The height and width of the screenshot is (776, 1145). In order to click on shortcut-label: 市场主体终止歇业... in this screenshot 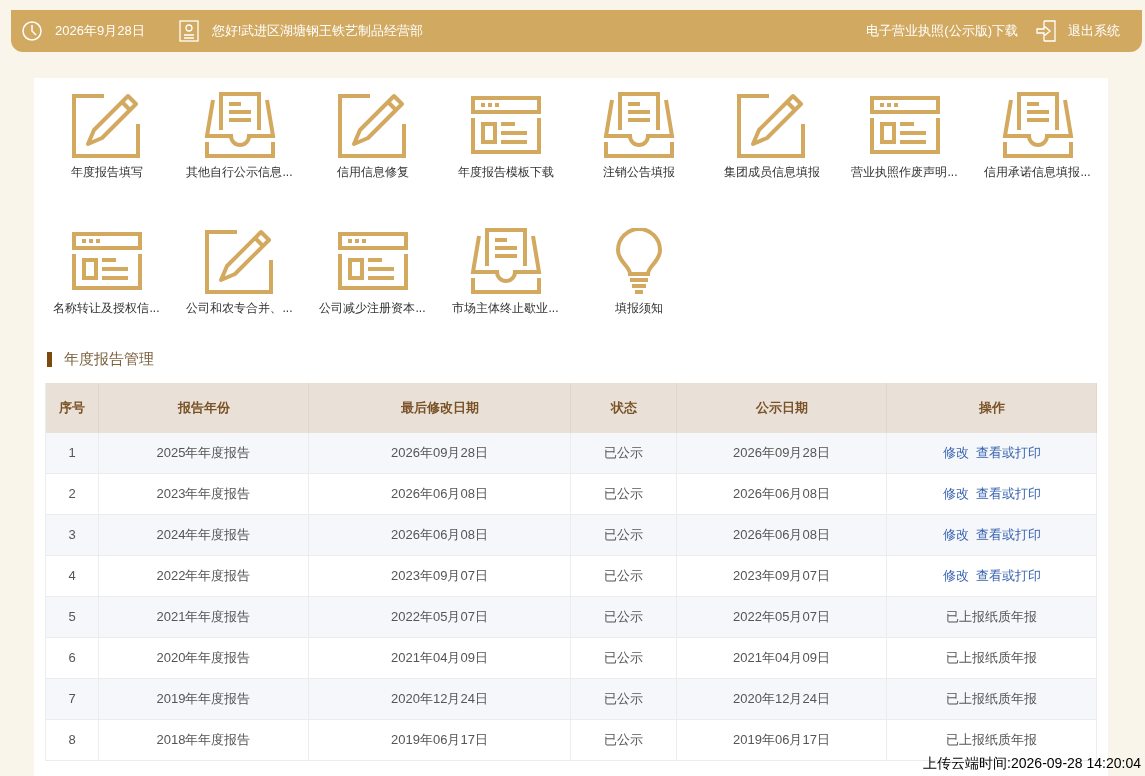, I will do `click(505, 308)`.